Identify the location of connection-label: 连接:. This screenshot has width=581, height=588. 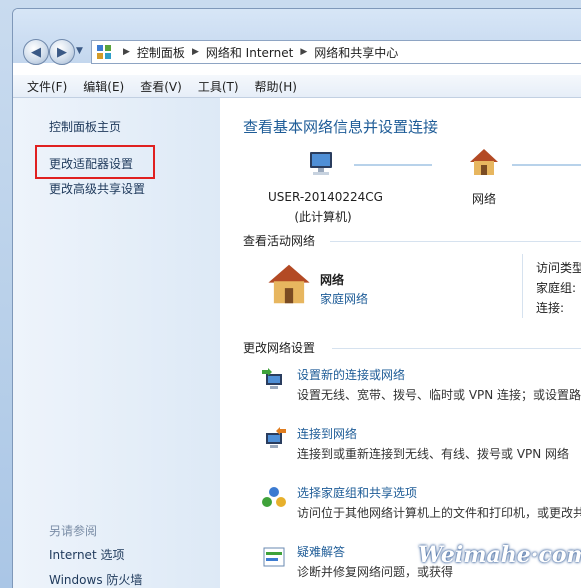
(550, 308).